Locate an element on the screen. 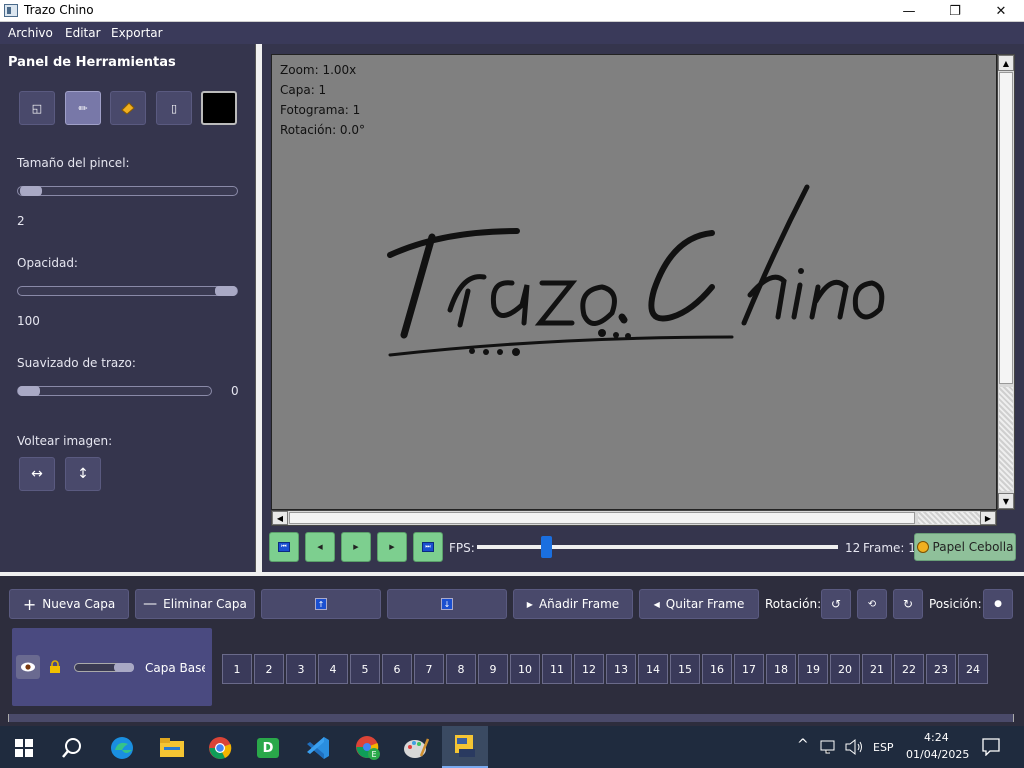 The height and width of the screenshot is (768, 1024). vscode-button is located at coordinates (318, 748).